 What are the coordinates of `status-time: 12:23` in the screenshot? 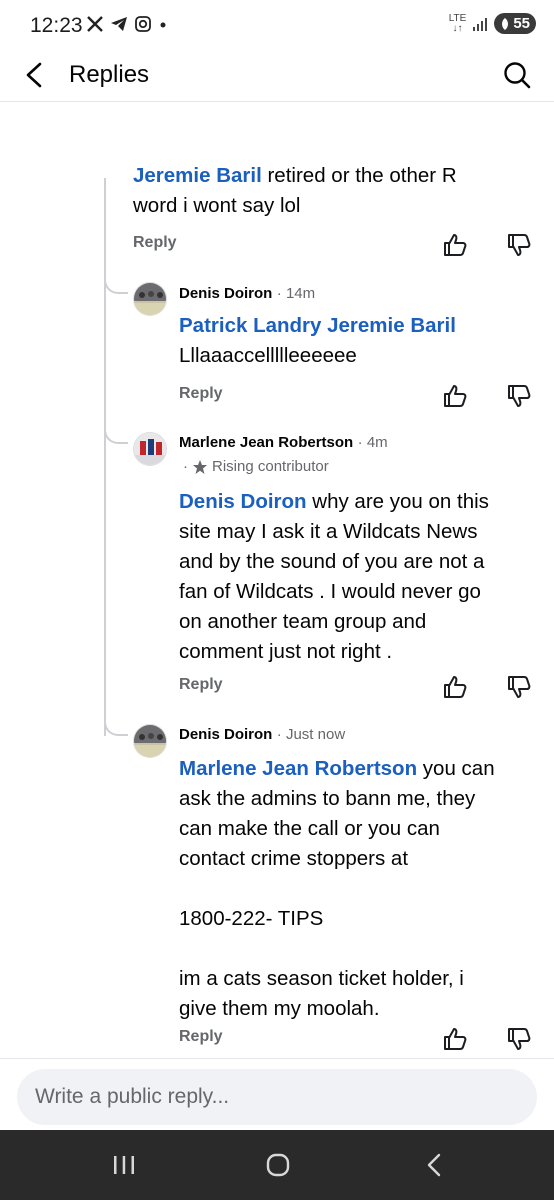 It's located at (56, 25).